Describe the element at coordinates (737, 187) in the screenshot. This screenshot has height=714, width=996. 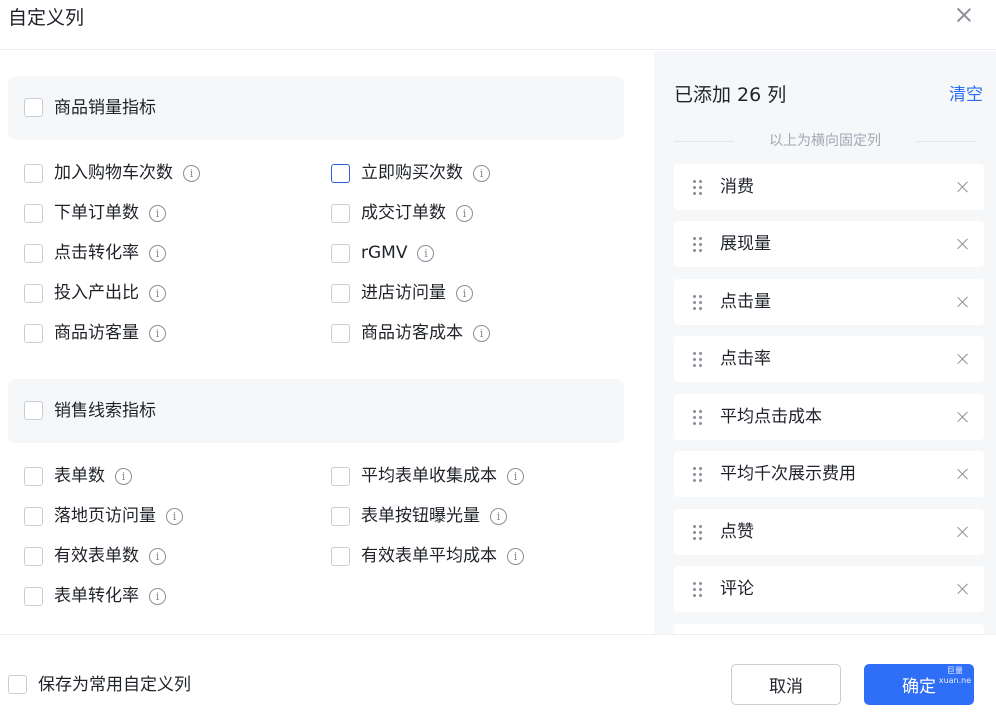
I see `selected-column-label: 消费` at that location.